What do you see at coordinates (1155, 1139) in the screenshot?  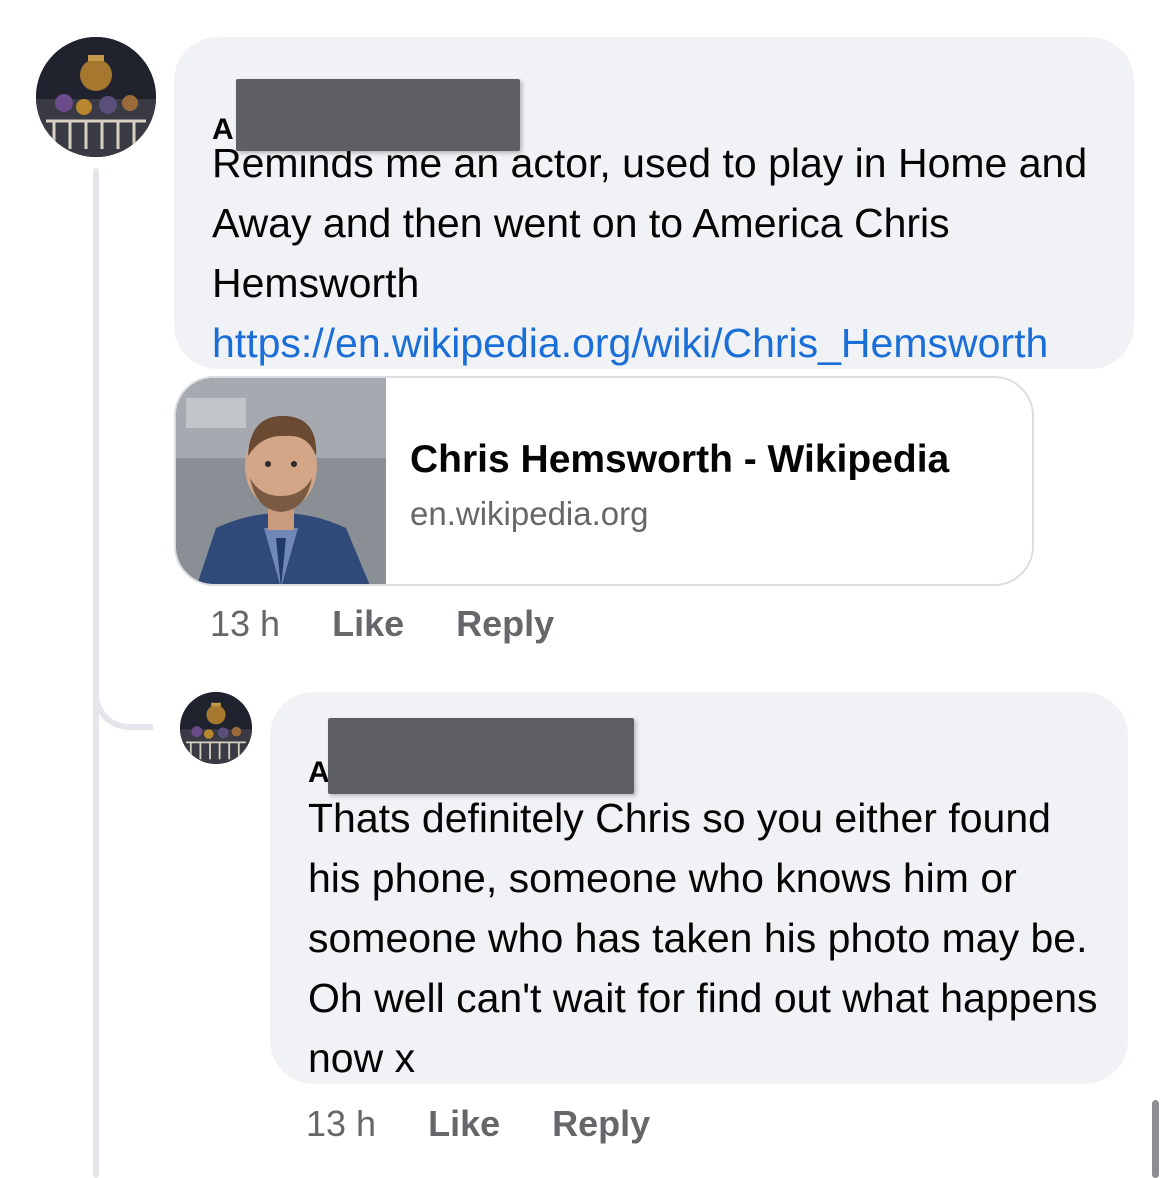 I see `scrollbar` at bounding box center [1155, 1139].